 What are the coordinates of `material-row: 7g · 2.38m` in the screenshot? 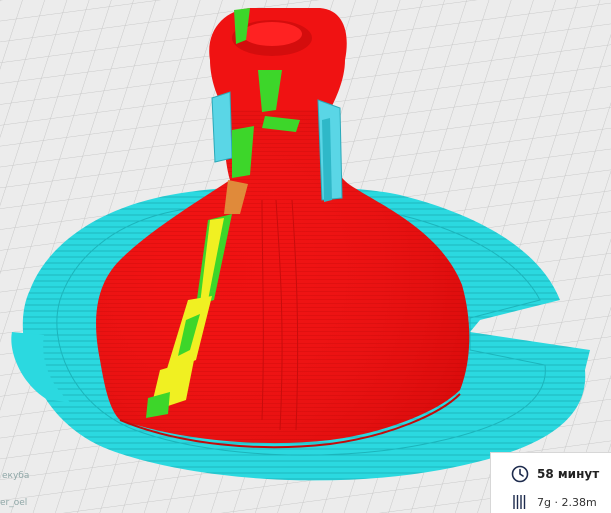 It's located at (561, 502).